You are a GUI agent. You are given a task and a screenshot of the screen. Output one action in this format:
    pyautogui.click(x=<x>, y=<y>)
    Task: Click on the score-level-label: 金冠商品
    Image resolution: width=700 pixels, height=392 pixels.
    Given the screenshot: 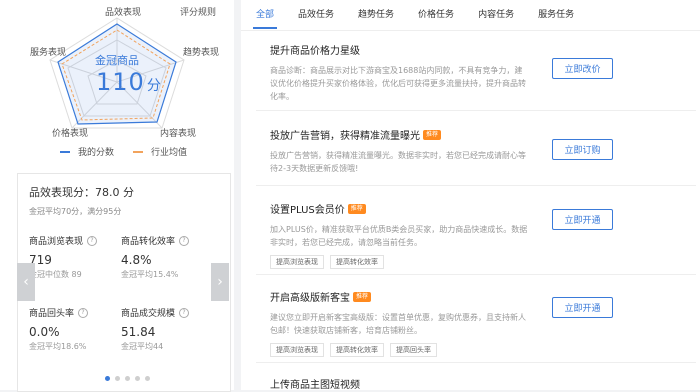 What is the action you would take?
    pyautogui.click(x=117, y=60)
    